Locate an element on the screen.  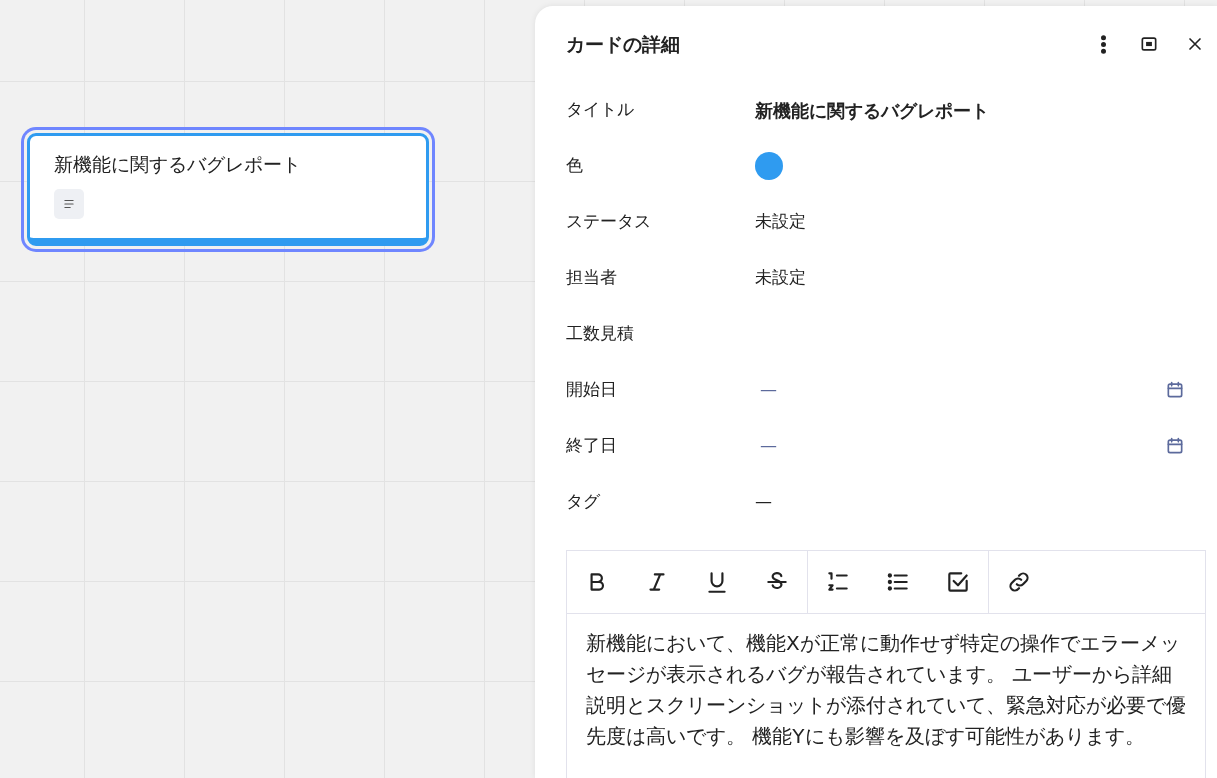
card-title: 新機能に関するバグレポート is located at coordinates (178, 164).